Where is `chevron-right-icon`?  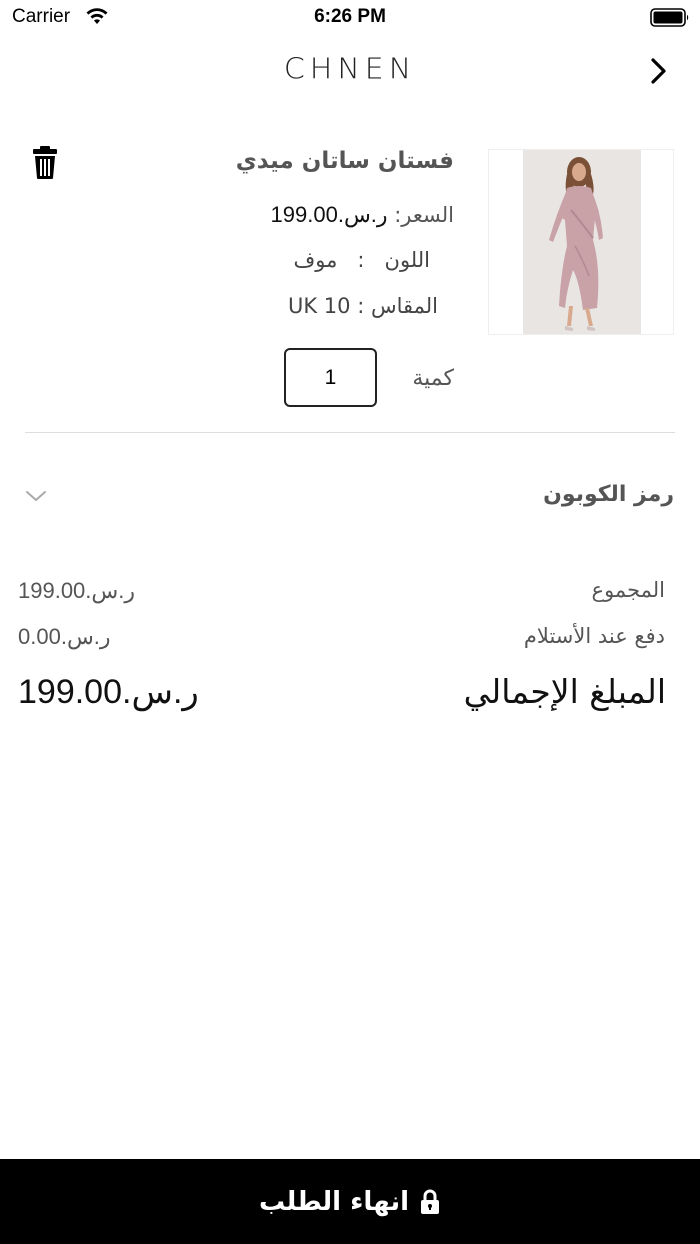 chevron-right-icon is located at coordinates (658, 71).